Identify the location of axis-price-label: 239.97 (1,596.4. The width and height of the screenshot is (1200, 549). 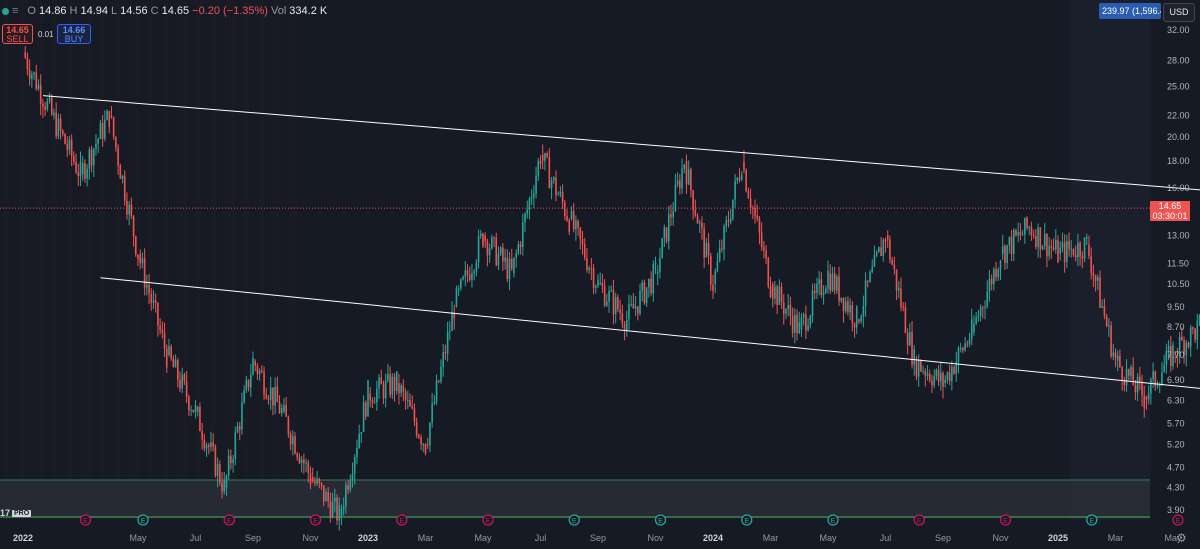
(1130, 11).